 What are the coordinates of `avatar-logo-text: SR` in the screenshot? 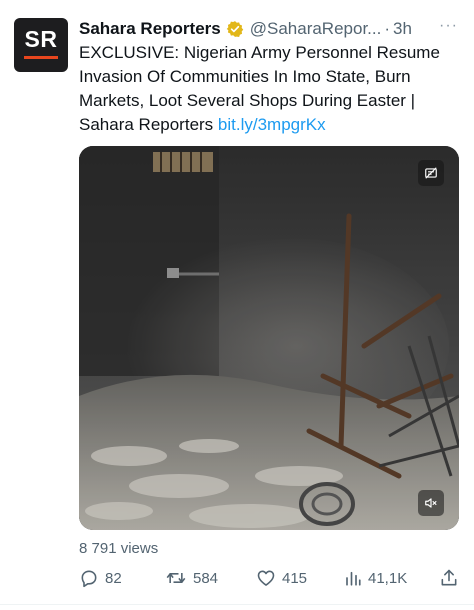 It's located at (41, 39).